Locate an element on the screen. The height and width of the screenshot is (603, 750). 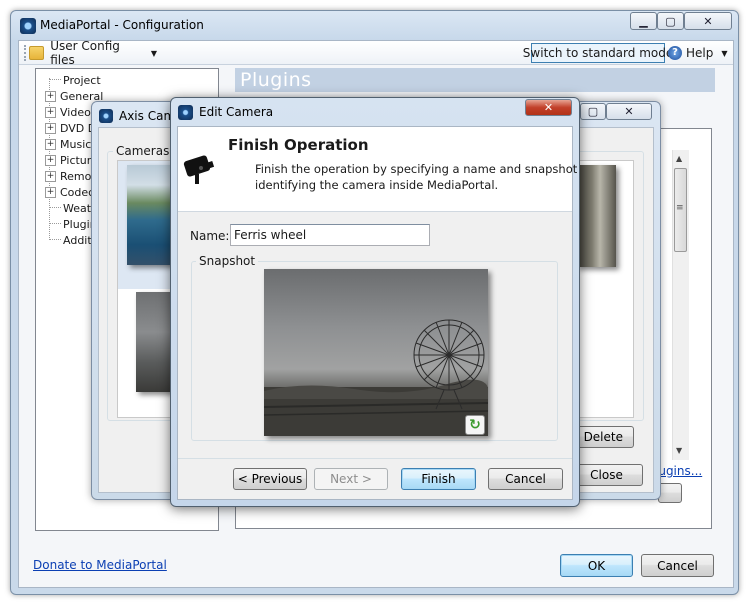
camera-thumbnail-pool is located at coordinates (151, 215).